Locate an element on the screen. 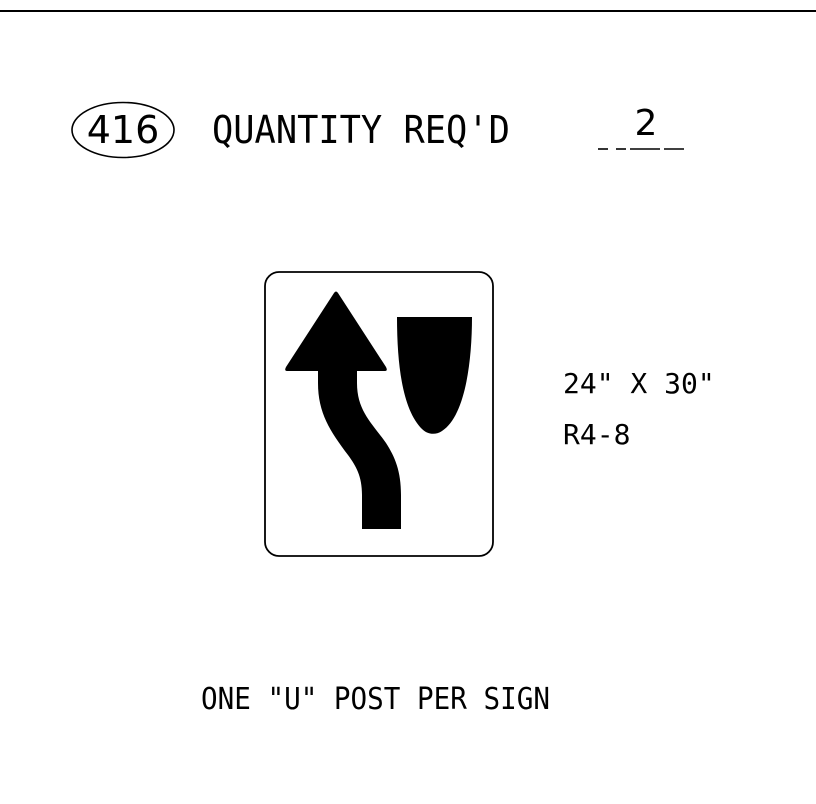 The image size is (816, 804). sign-code-label: R4-8 is located at coordinates (597, 434).